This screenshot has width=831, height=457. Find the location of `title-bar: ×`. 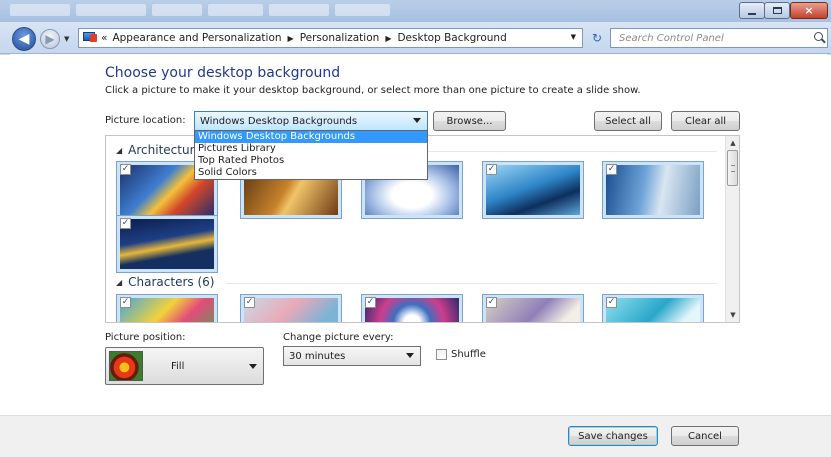

title-bar: × is located at coordinates (415, 11).